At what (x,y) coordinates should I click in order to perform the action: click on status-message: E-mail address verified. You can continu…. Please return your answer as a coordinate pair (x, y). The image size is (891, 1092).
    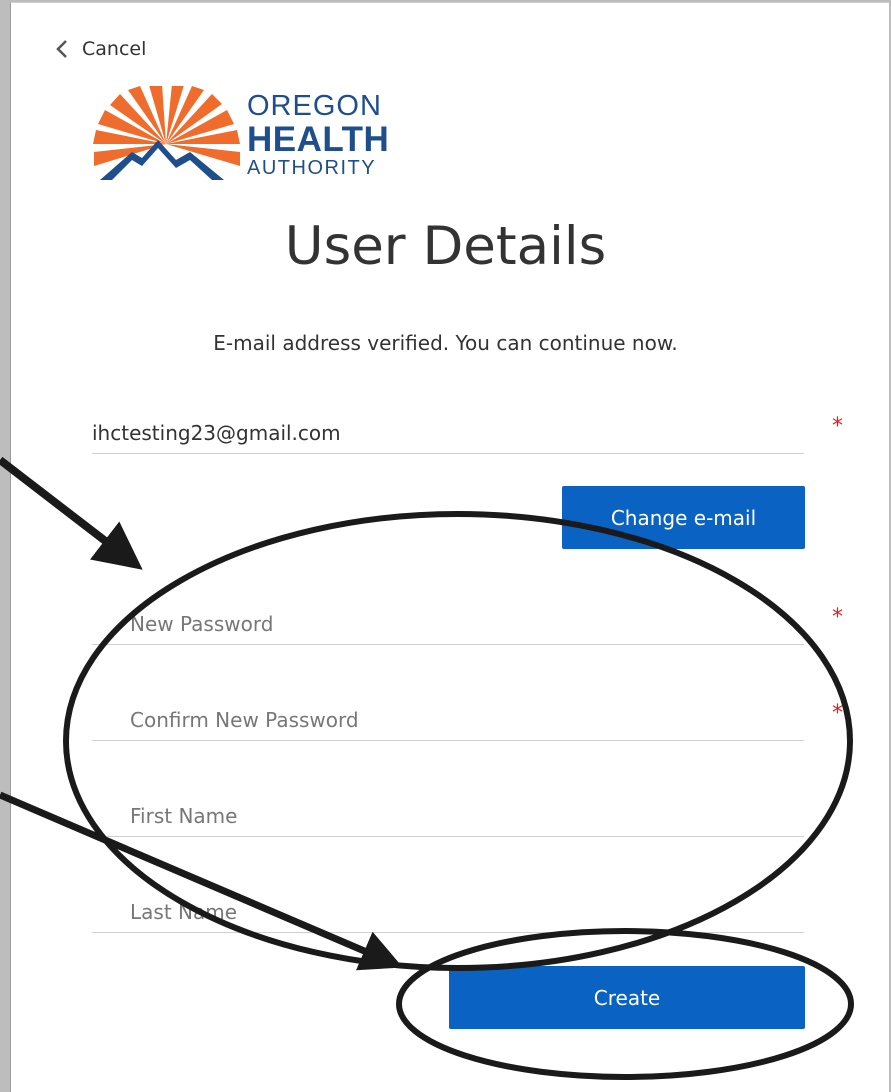
    Looking at the image, I should click on (445, 343).